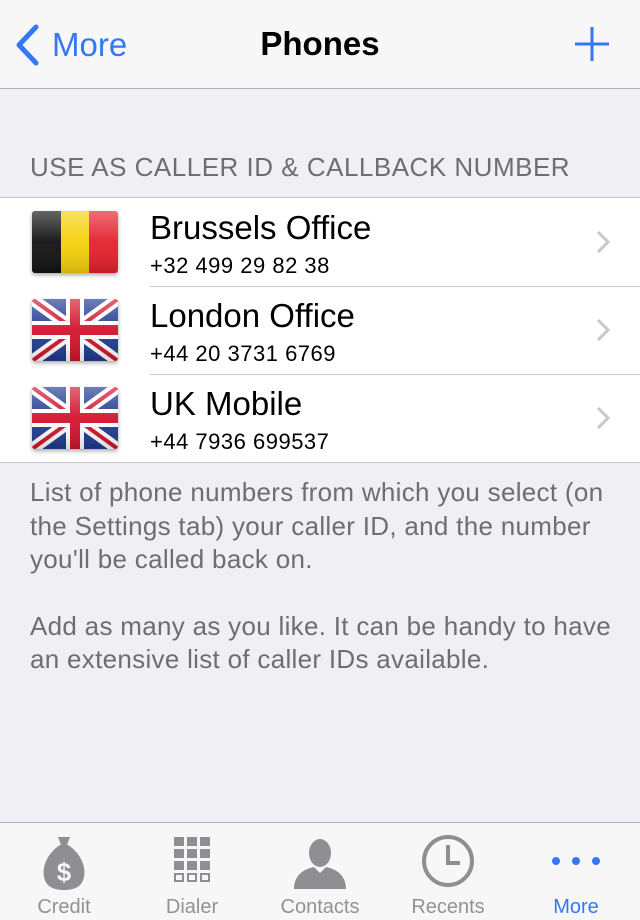 The width and height of the screenshot is (640, 920). Describe the element at coordinates (448, 863) in the screenshot. I see `clock-icon` at that location.